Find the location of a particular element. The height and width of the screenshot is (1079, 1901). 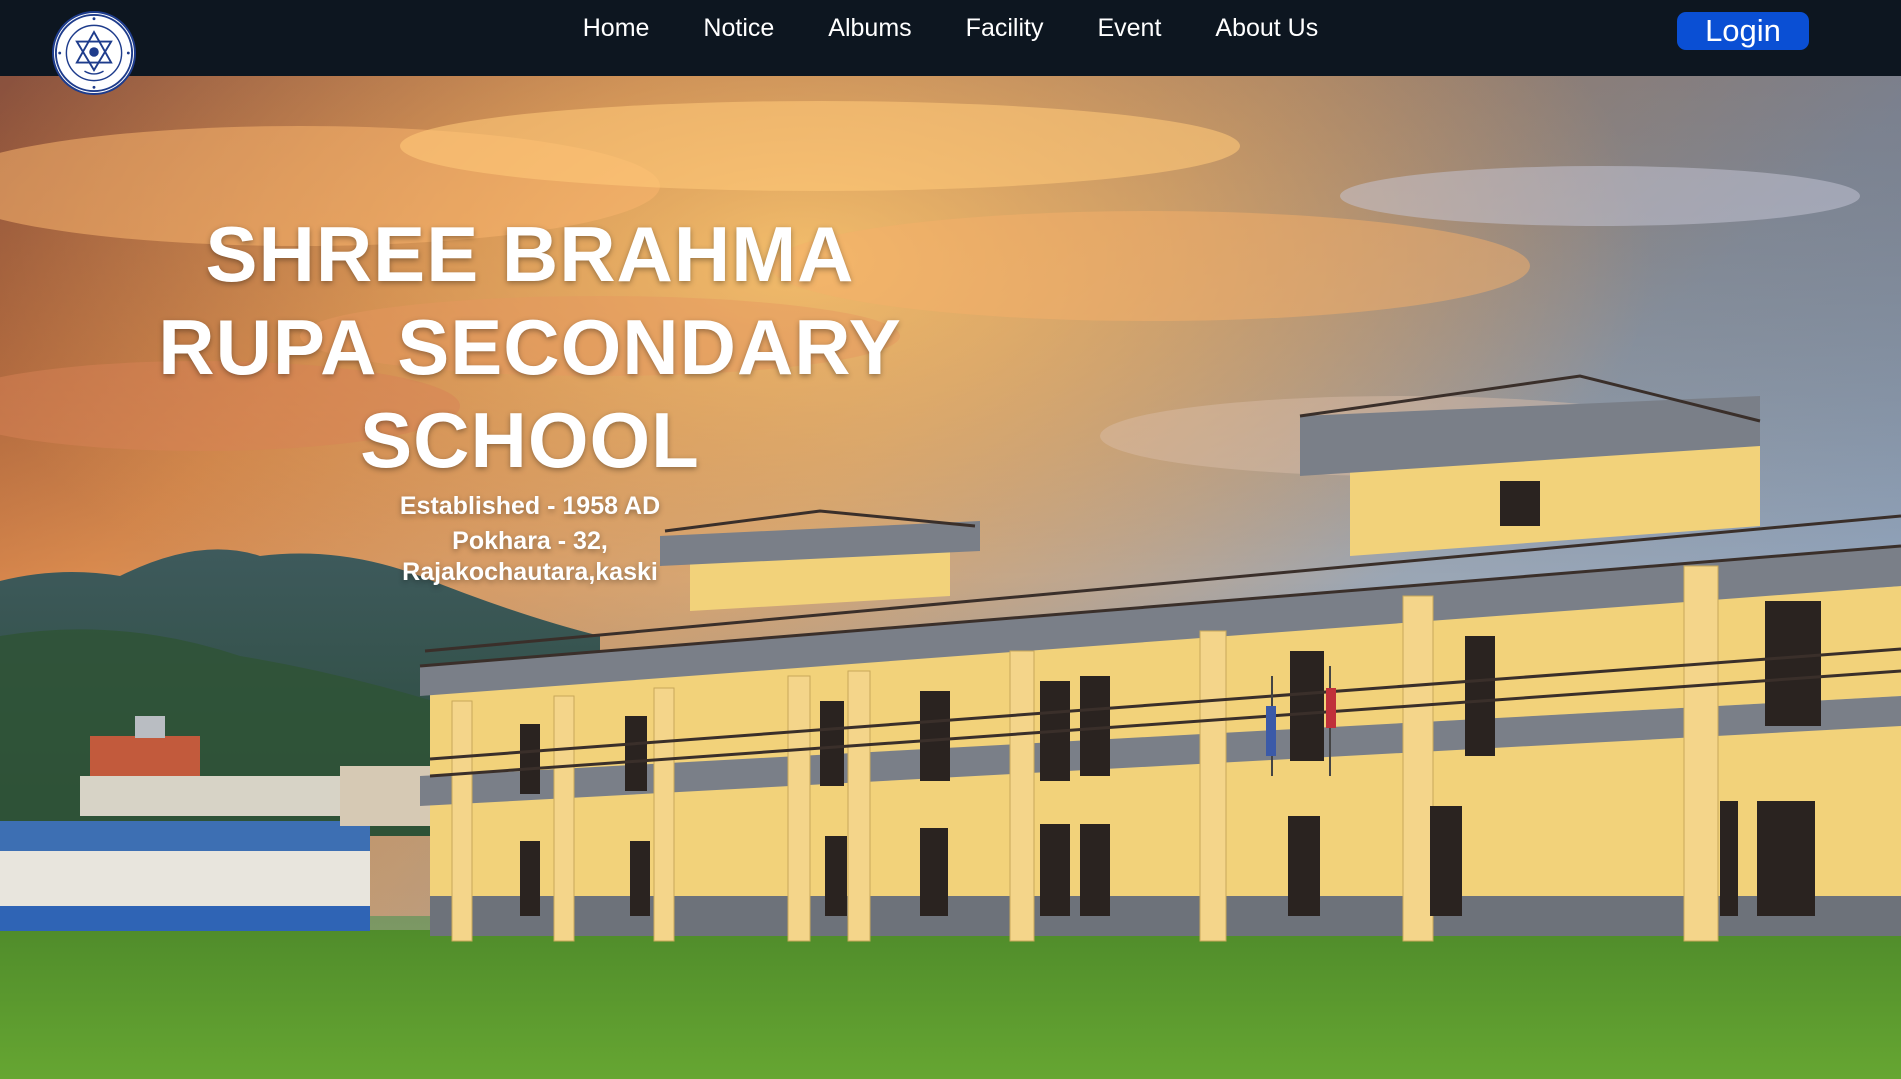

nav-about-us: About Us is located at coordinates (1266, 28).